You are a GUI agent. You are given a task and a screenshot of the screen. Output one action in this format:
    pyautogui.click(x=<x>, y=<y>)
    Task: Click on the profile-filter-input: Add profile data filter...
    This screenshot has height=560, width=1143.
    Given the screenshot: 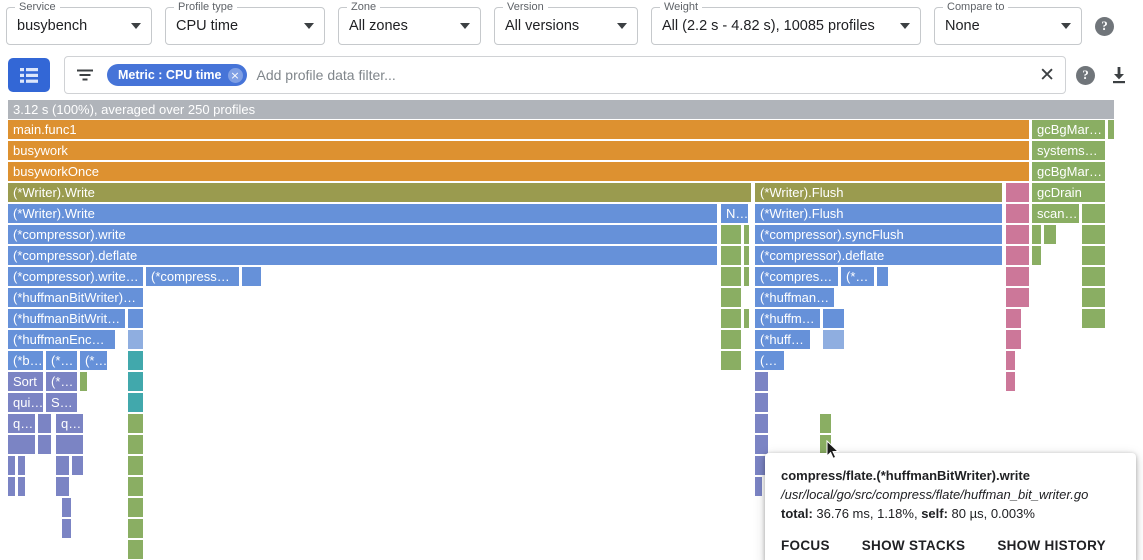 What is the action you would take?
    pyautogui.click(x=648, y=75)
    